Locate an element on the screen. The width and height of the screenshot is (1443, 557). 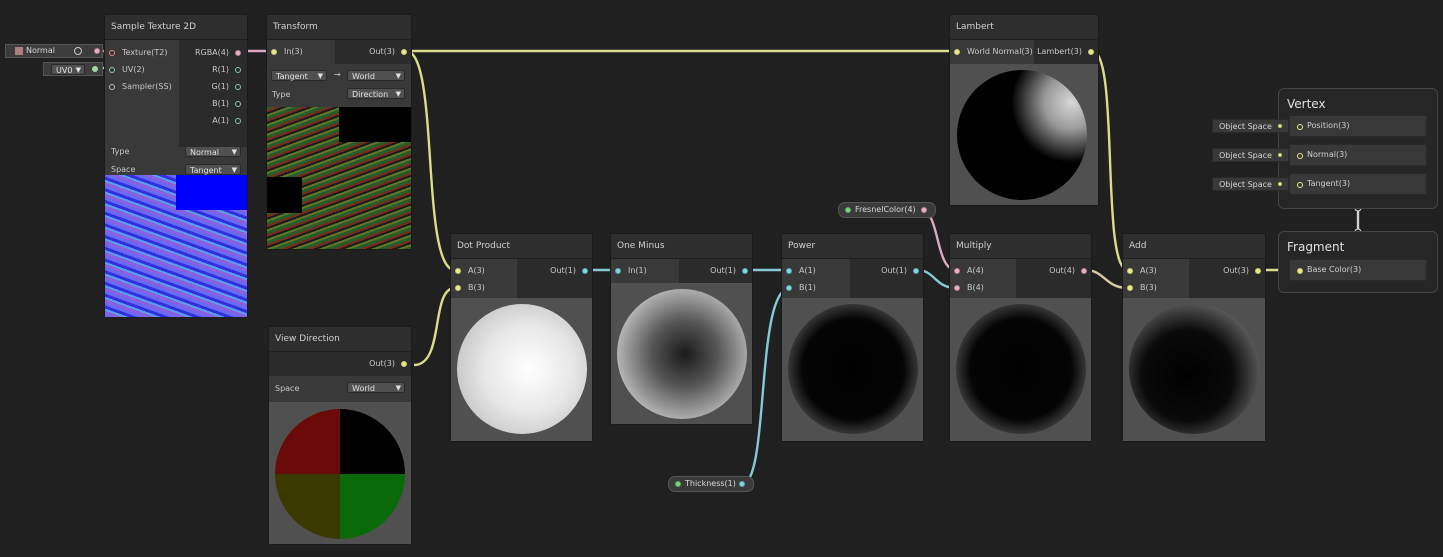
port-world-normal: World Normal(3) is located at coordinates (993, 52).